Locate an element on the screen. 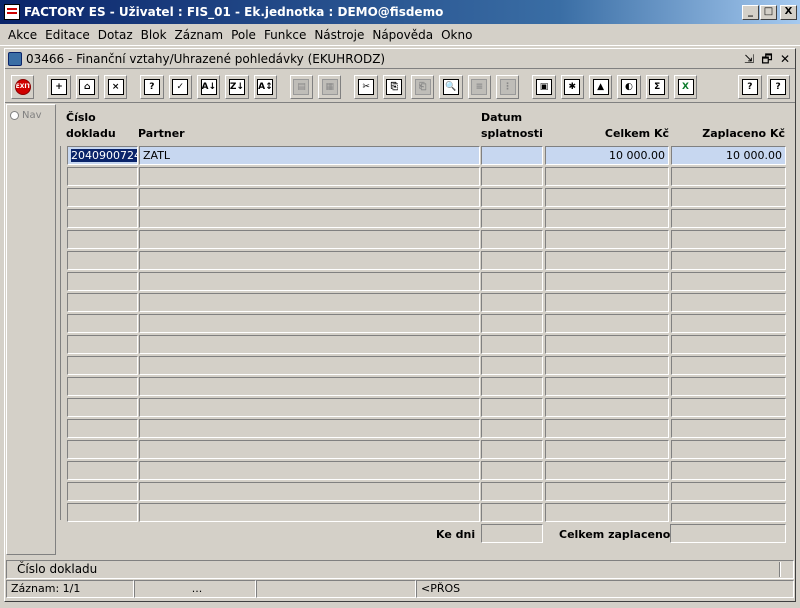  menu-akce: Akce is located at coordinates (22, 35).